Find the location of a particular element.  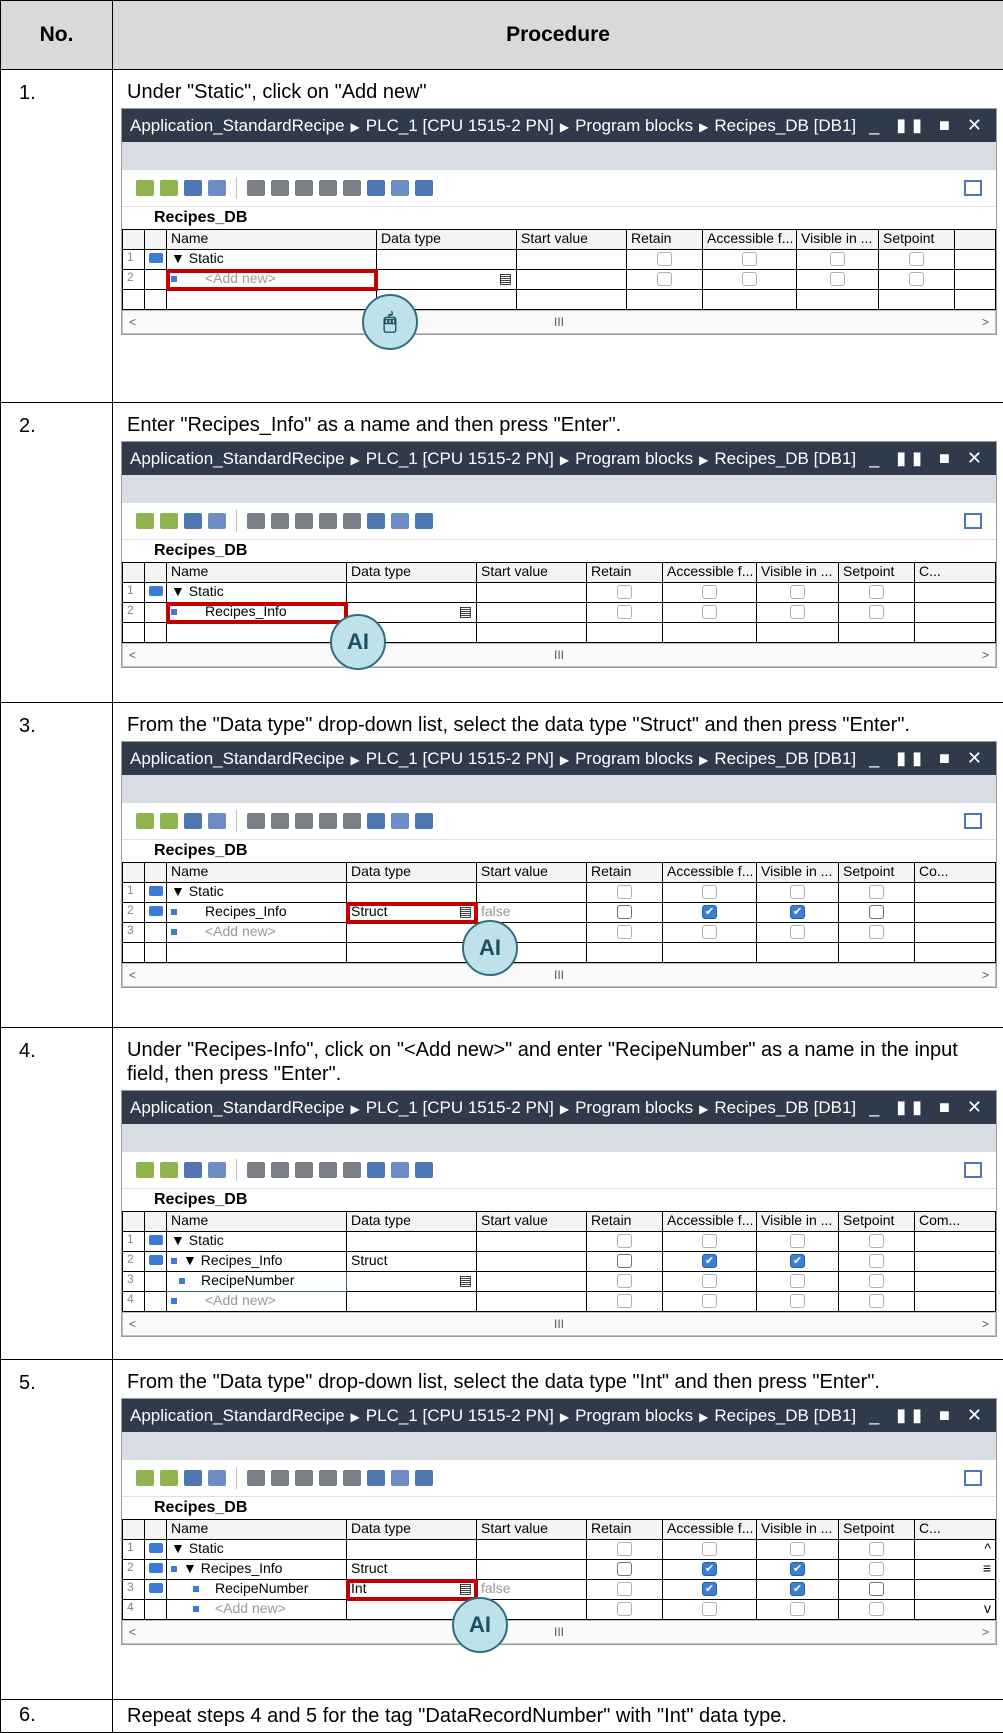

glasses-icon is located at coordinates (424, 188).